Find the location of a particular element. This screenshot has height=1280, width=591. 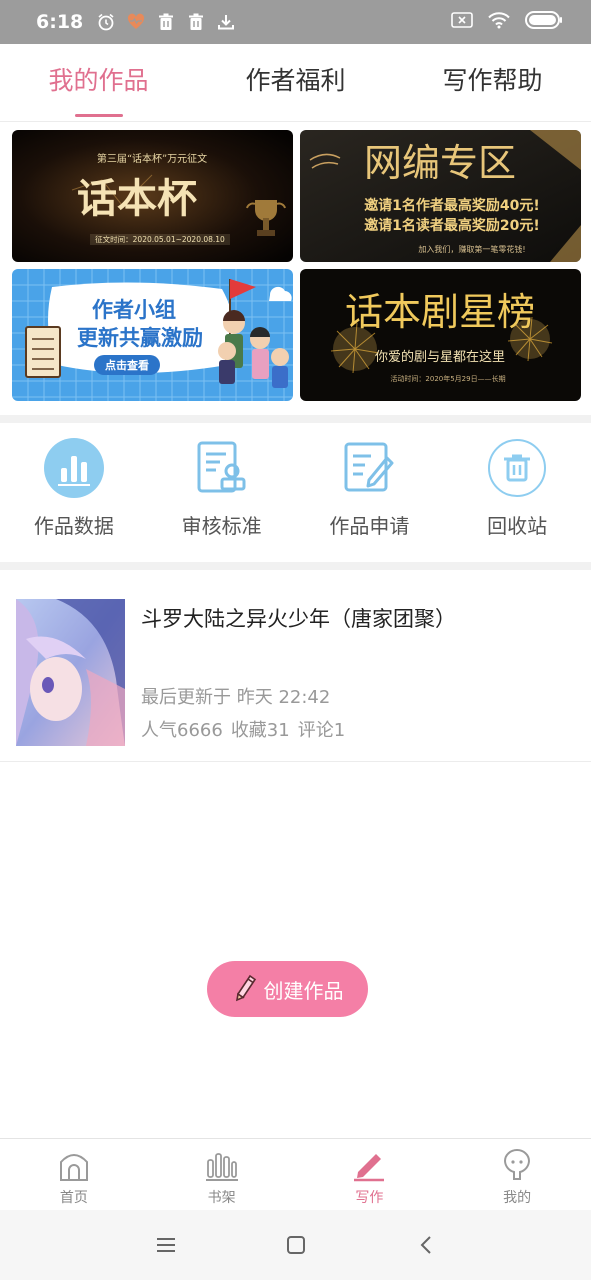

nav-label: 书架 is located at coordinates (221, 1198).